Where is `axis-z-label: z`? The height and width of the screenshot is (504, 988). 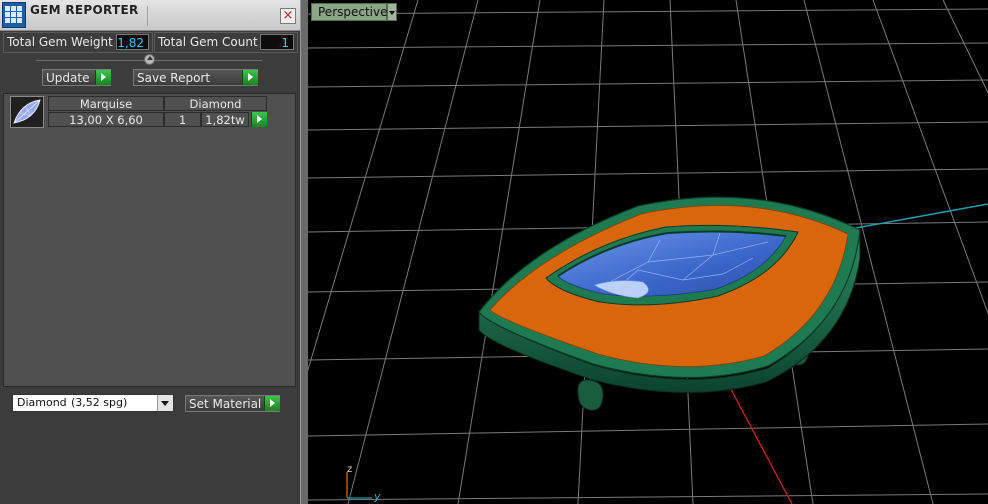
axis-z-label: z is located at coordinates (350, 469).